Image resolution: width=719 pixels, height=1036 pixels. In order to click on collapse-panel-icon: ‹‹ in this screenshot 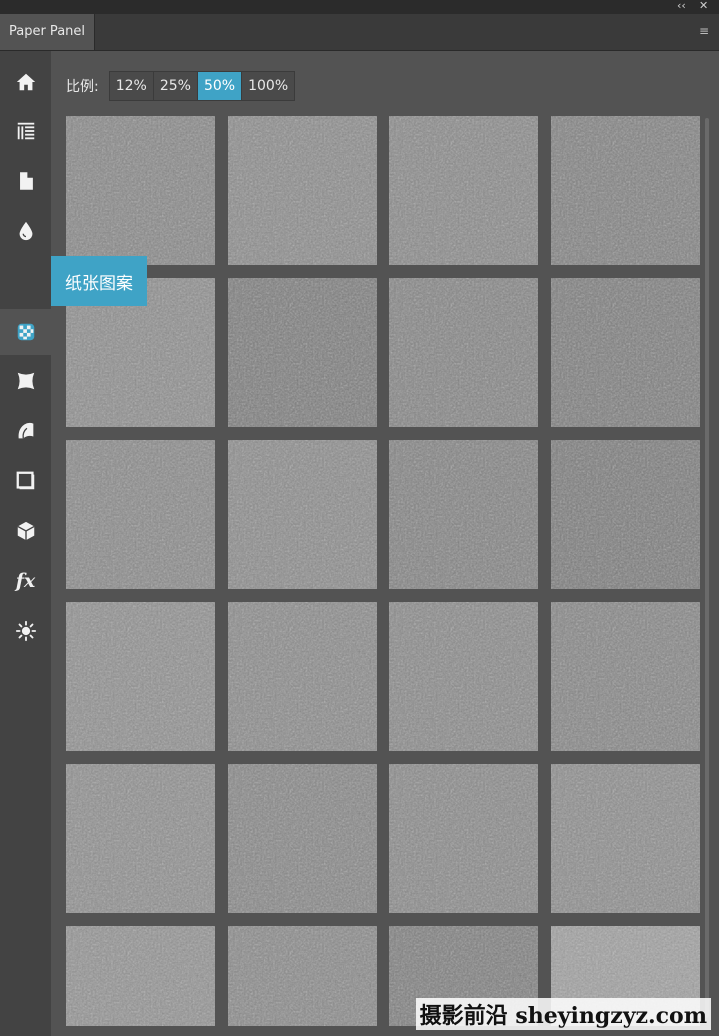, I will do `click(681, 6)`.